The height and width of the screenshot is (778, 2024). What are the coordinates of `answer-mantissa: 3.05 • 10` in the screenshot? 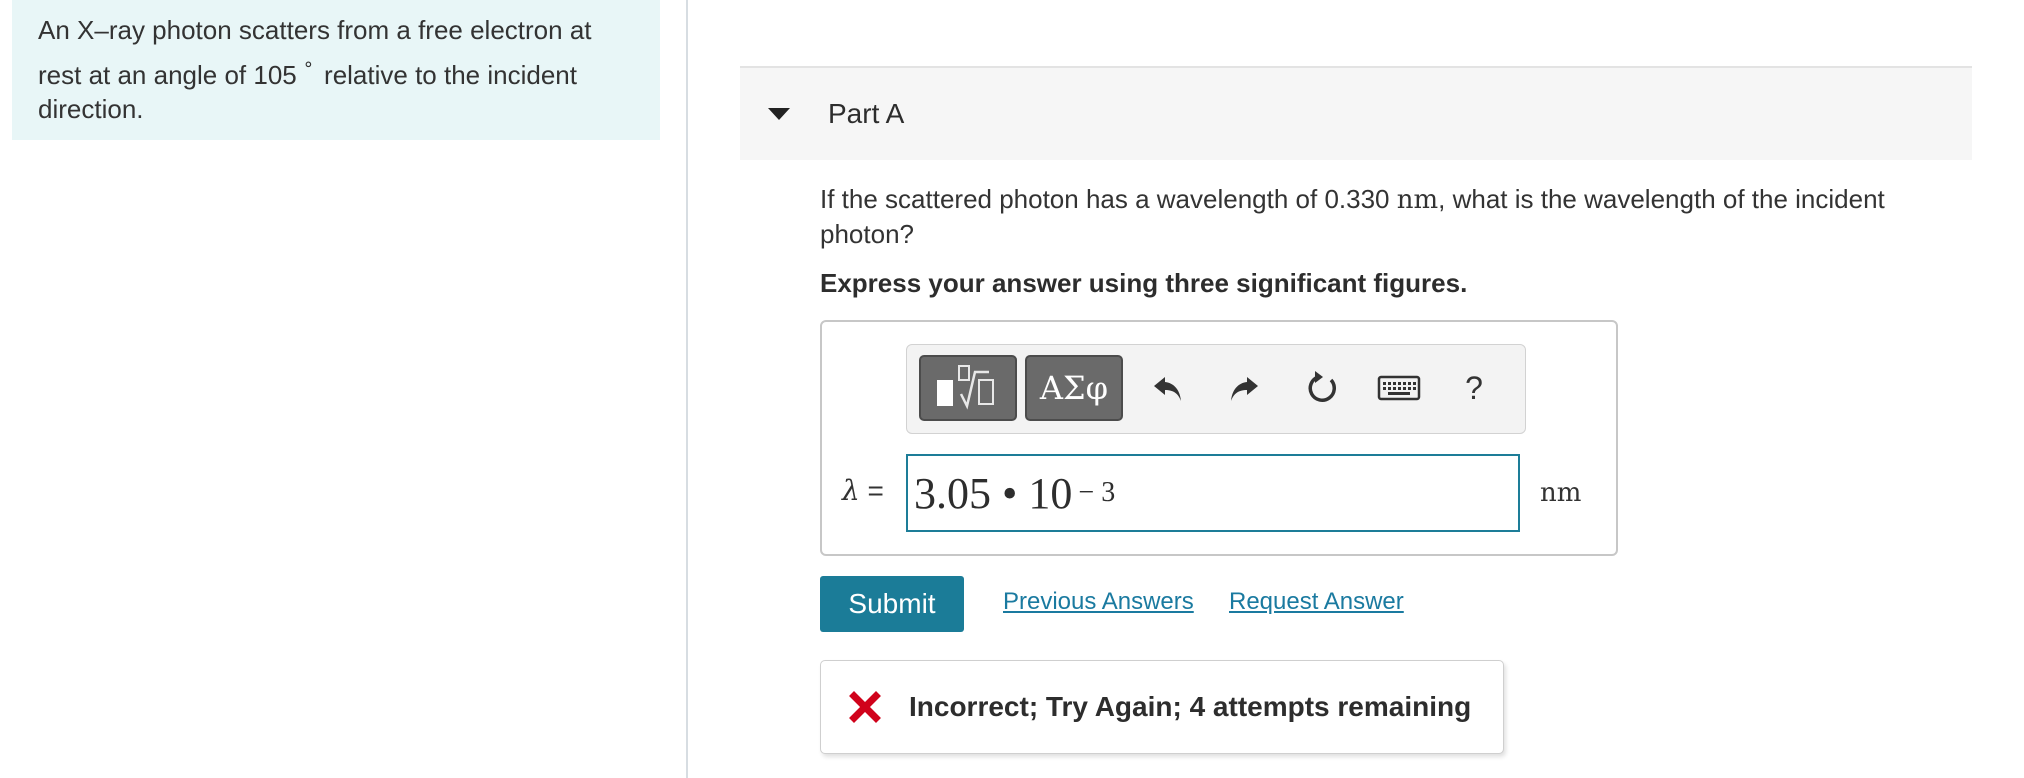 It's located at (993, 493).